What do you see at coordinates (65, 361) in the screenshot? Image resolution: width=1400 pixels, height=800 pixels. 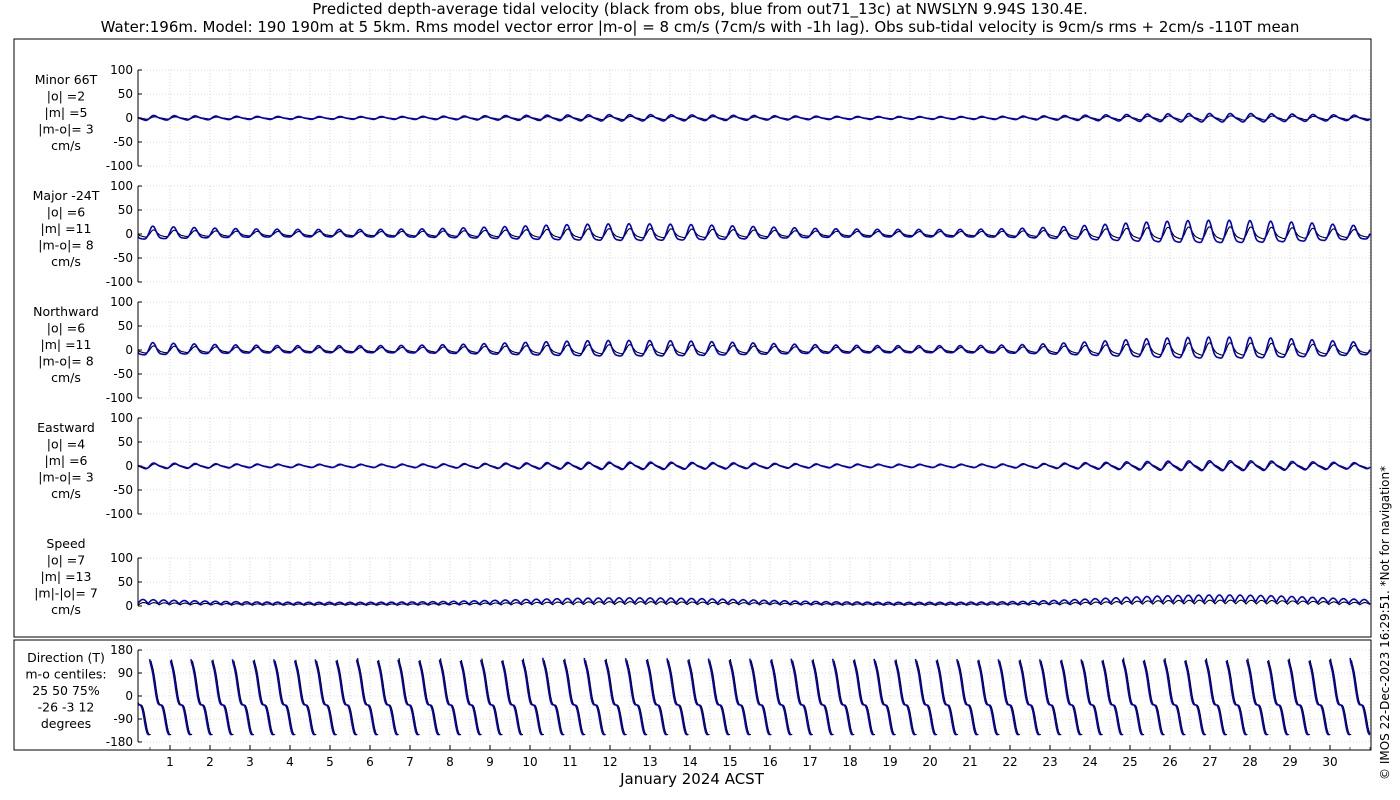 I see `panel-label-northward: |m-o|= 8` at bounding box center [65, 361].